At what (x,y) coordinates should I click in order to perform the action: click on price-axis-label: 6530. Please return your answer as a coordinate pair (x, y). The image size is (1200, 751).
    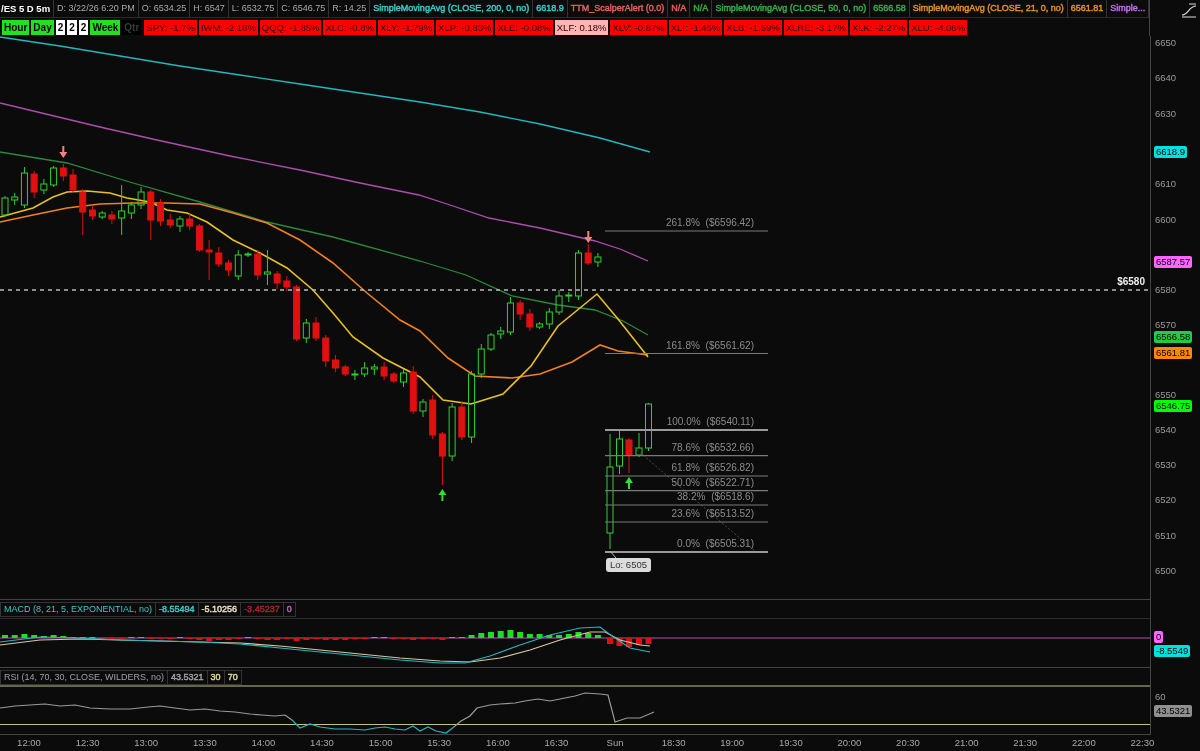
    Looking at the image, I should click on (1166, 465).